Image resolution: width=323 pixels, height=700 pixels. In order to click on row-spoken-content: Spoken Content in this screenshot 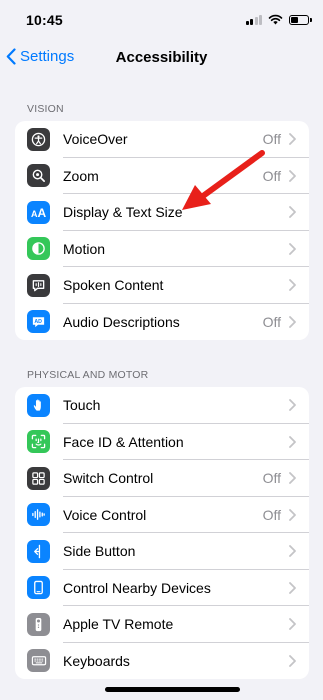, I will do `click(162, 285)`.